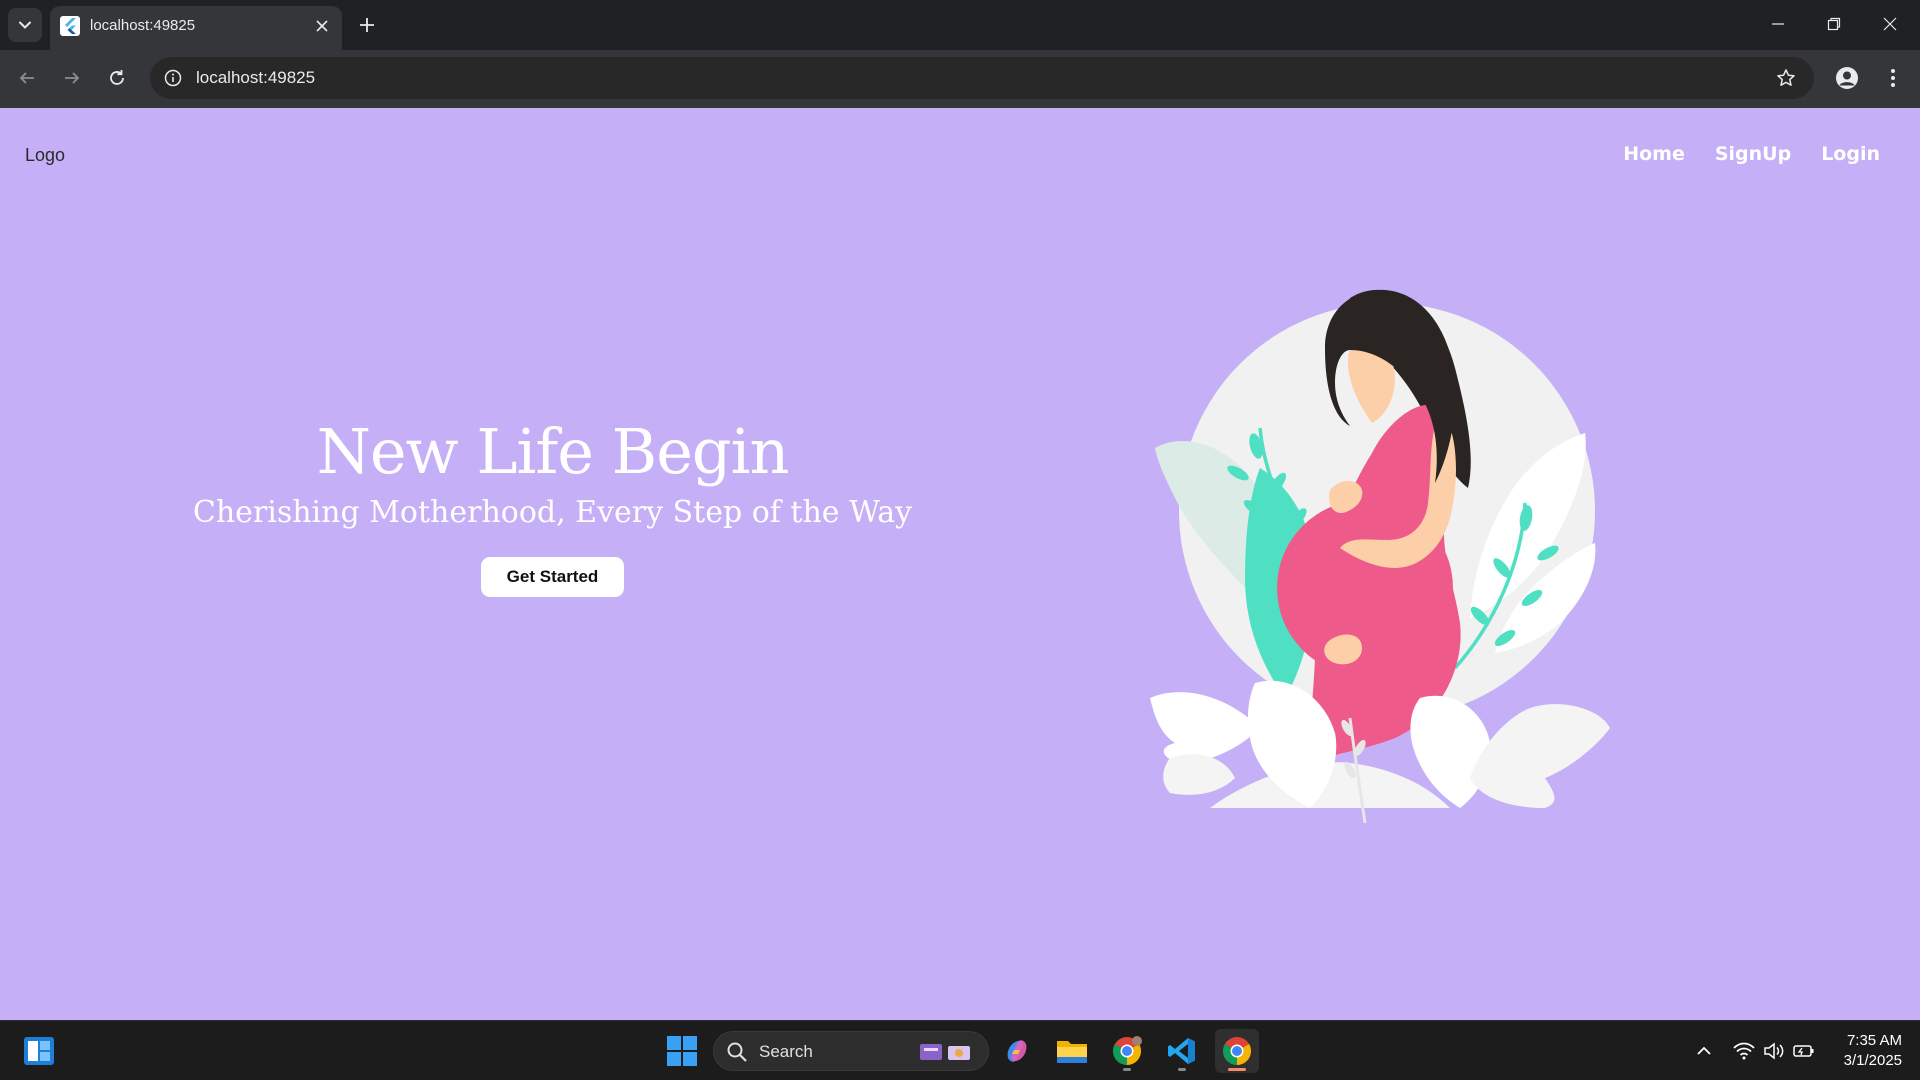 The width and height of the screenshot is (1920, 1080). I want to click on tab-search-button, so click(25, 25).